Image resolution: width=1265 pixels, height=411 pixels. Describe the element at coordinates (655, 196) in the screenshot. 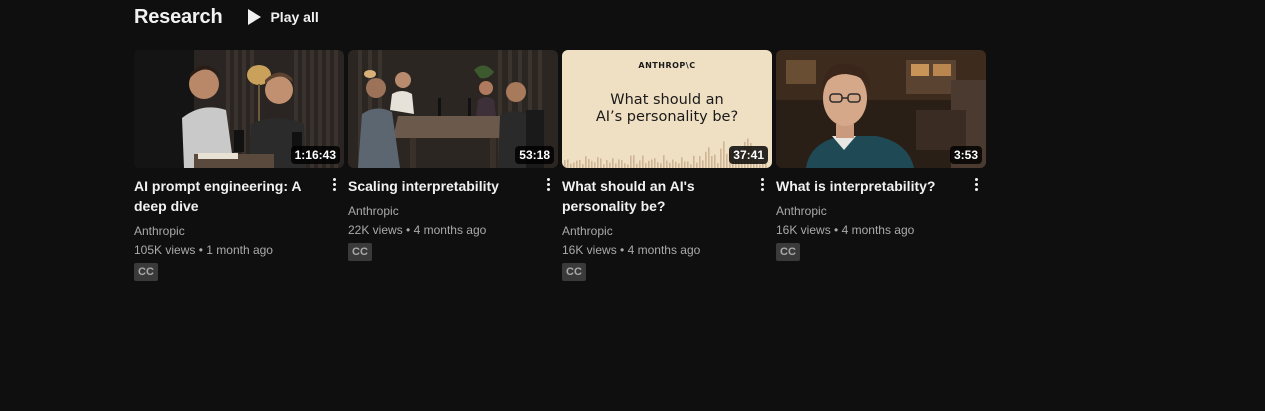

I see `video-title: What should an AI's personality be?` at that location.